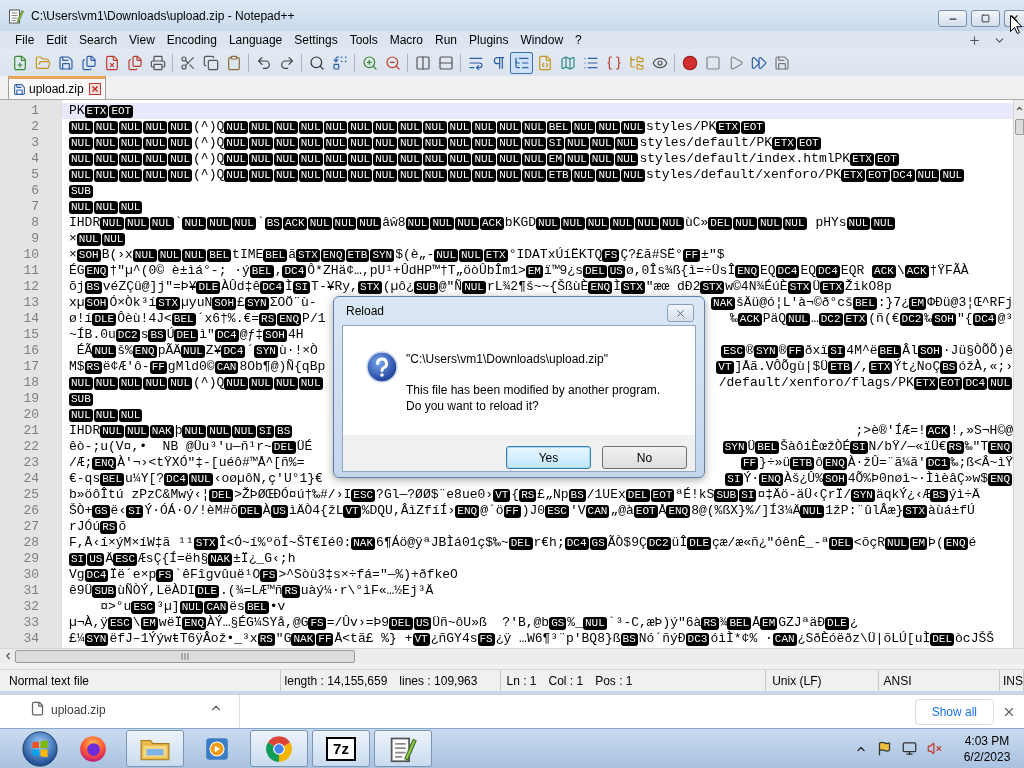  Describe the element at coordinates (88, 623) in the screenshot. I see `code-text: µ¬À,ÿ` at that location.